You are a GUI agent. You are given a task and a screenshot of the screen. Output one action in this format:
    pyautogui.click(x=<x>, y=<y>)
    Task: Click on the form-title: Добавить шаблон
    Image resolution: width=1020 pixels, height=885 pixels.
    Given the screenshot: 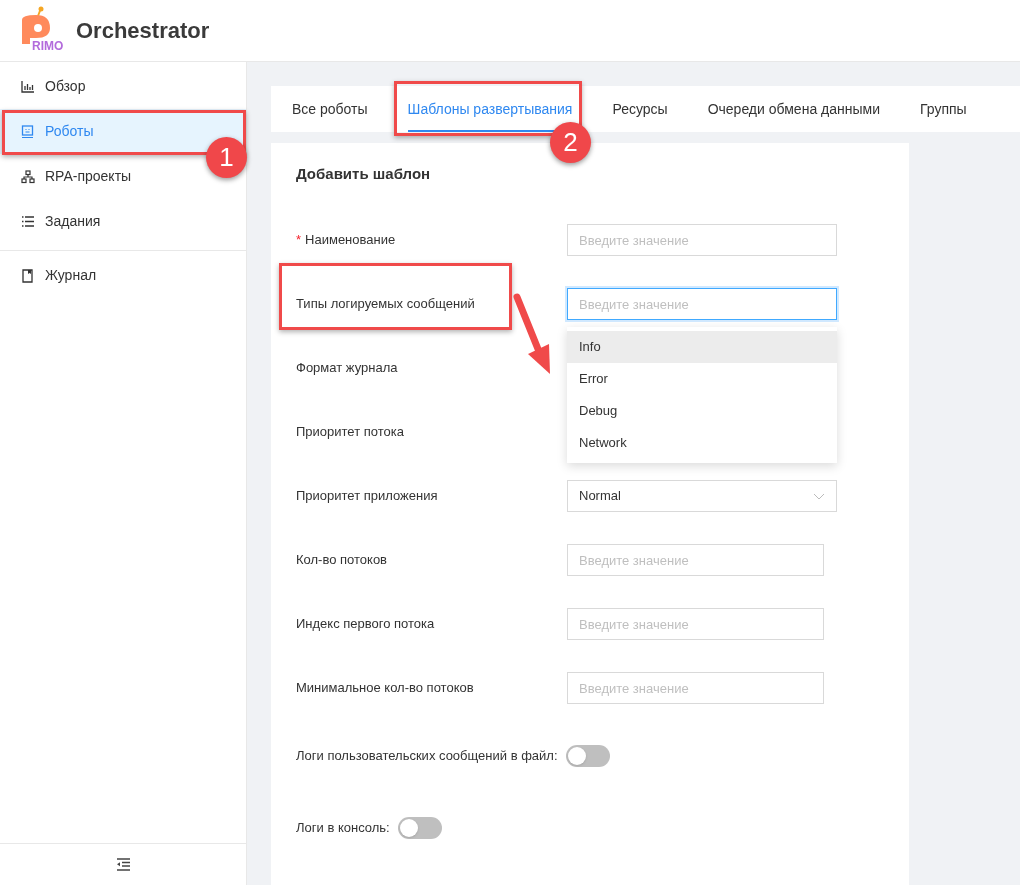 What is the action you would take?
    pyautogui.click(x=364, y=173)
    